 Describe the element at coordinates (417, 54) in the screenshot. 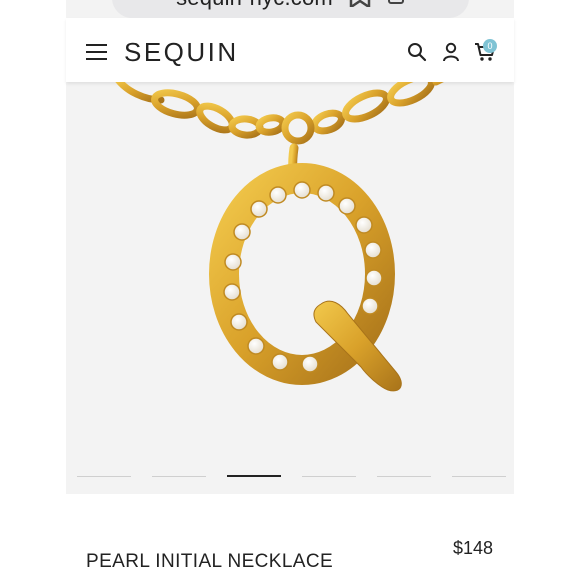

I see `search-icon` at that location.